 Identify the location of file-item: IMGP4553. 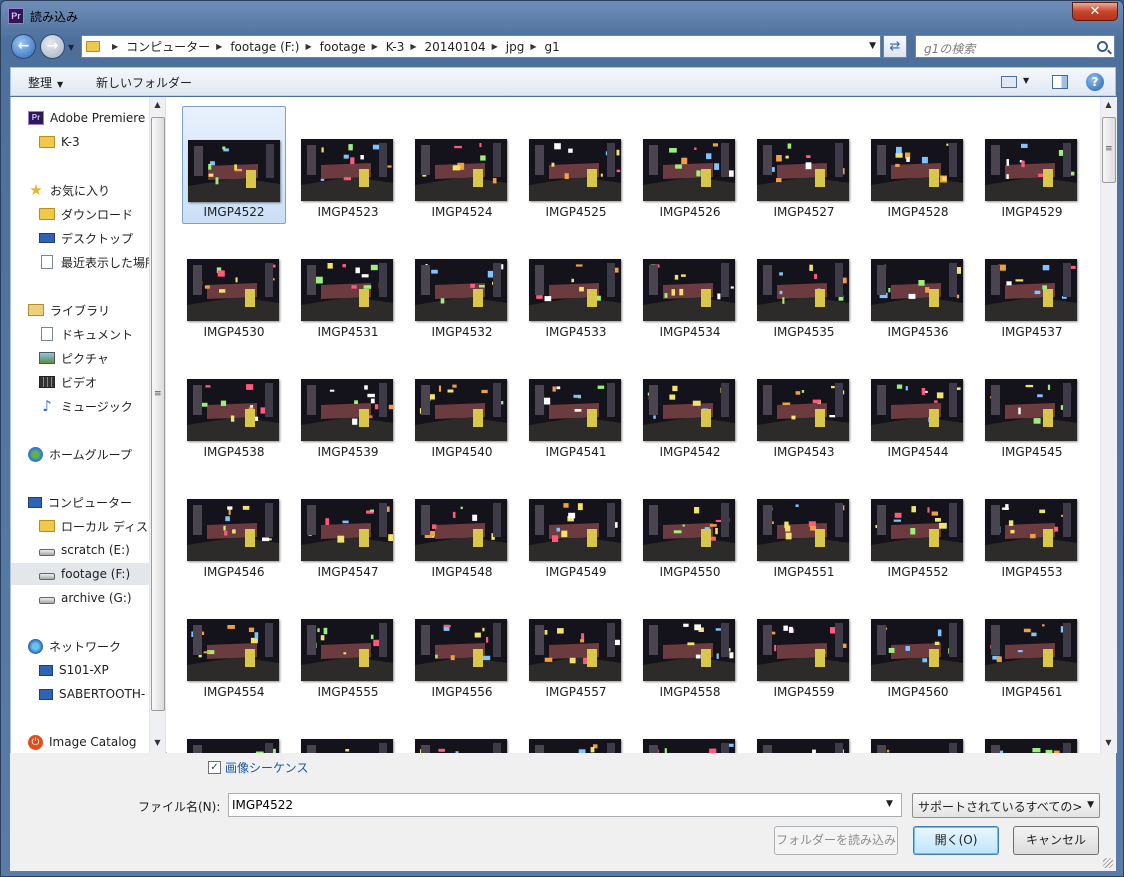
(1032, 525).